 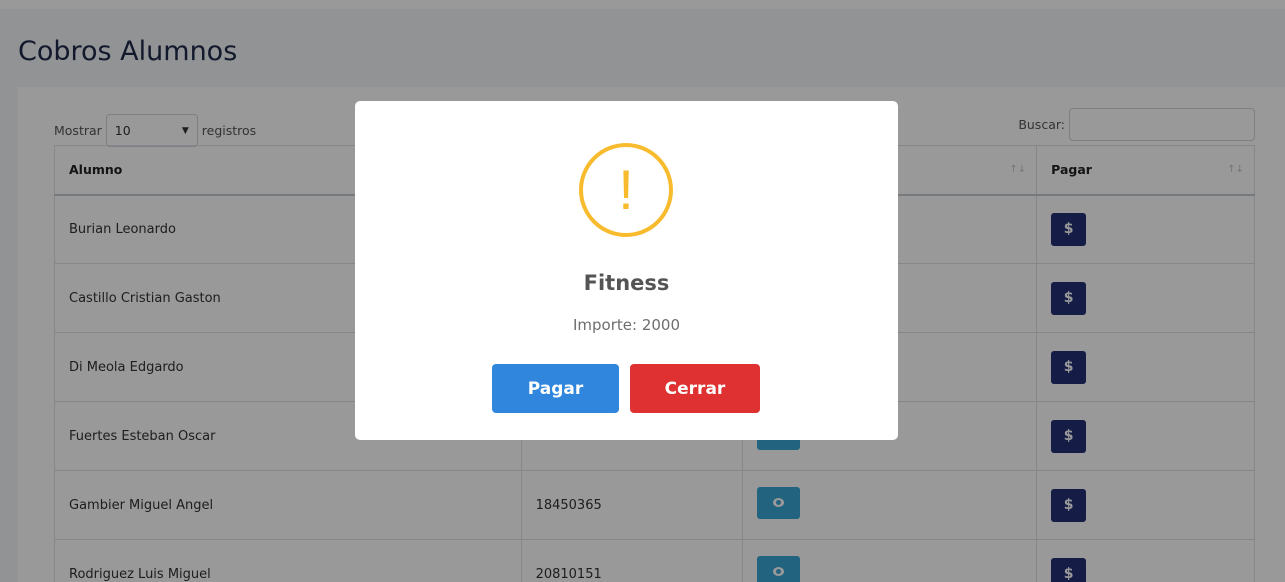 I want to click on confirm-pay-button: Pagar, so click(x=555, y=388).